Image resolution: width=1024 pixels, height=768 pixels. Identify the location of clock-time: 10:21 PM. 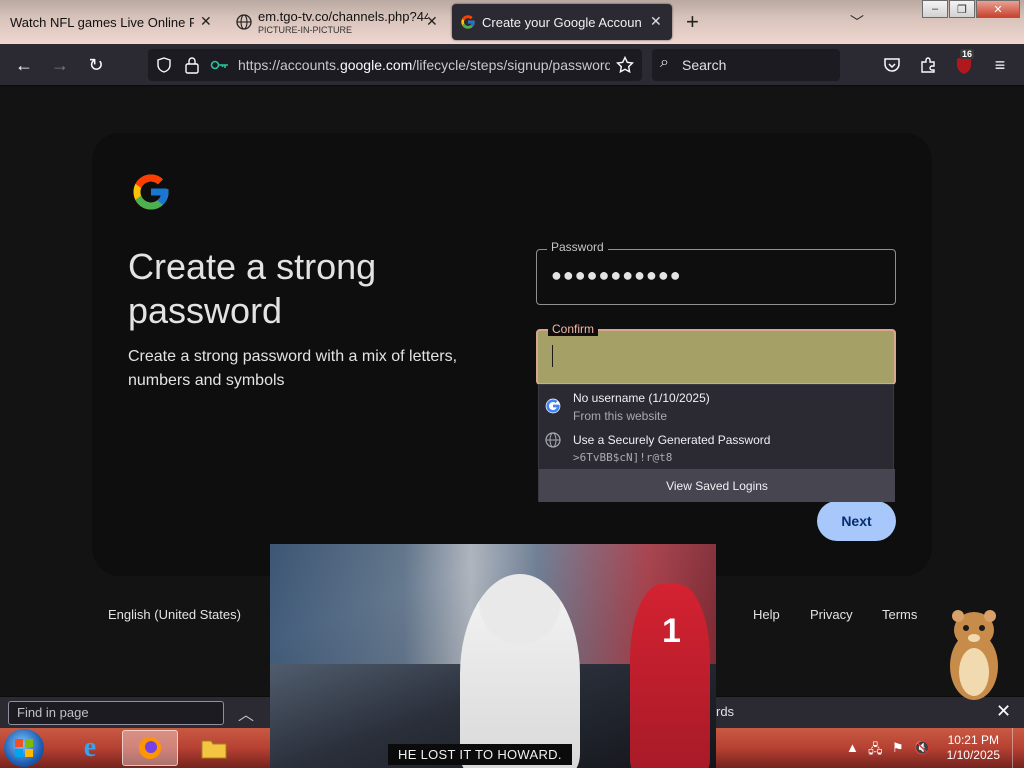
(973, 740).